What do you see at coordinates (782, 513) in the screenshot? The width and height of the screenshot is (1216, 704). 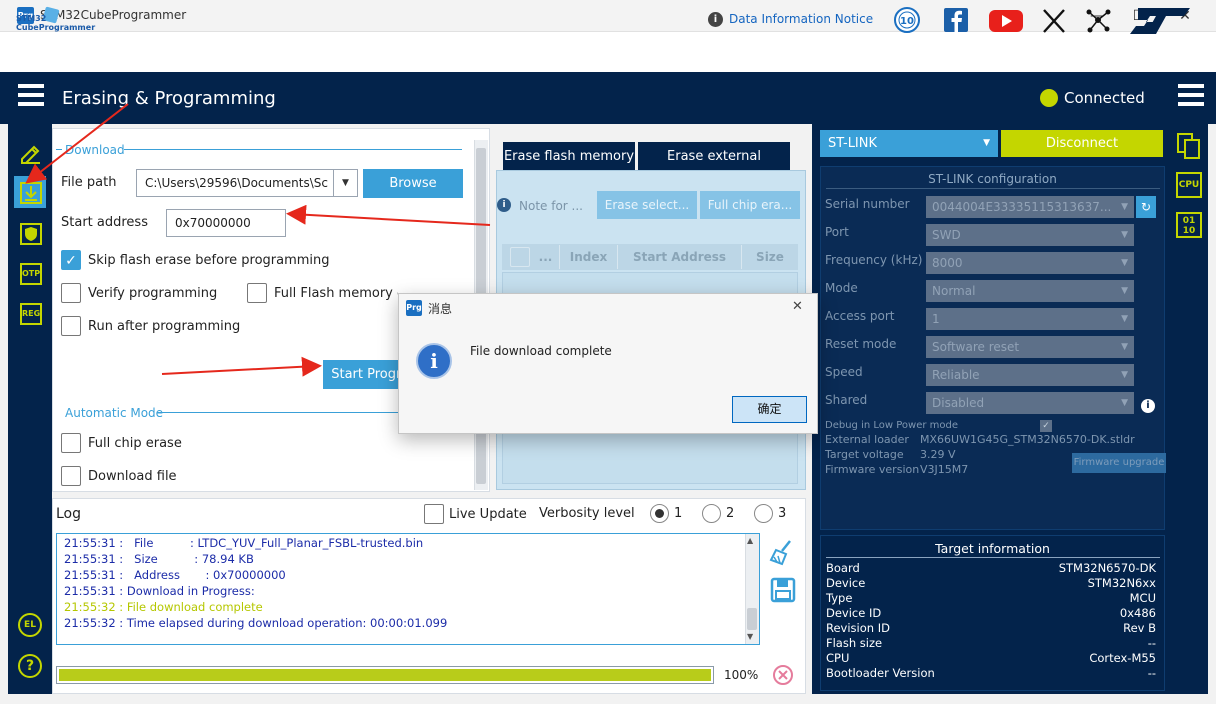 I see `verbosity-level-3-label: 3` at bounding box center [782, 513].